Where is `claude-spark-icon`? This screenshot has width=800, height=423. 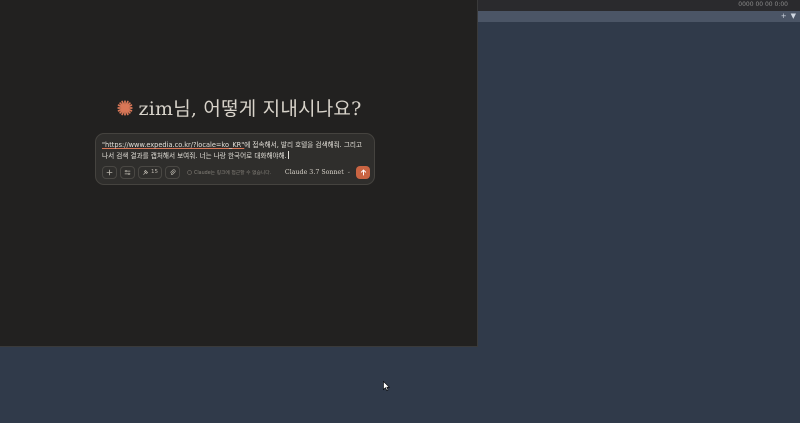 claude-spark-icon is located at coordinates (124, 107).